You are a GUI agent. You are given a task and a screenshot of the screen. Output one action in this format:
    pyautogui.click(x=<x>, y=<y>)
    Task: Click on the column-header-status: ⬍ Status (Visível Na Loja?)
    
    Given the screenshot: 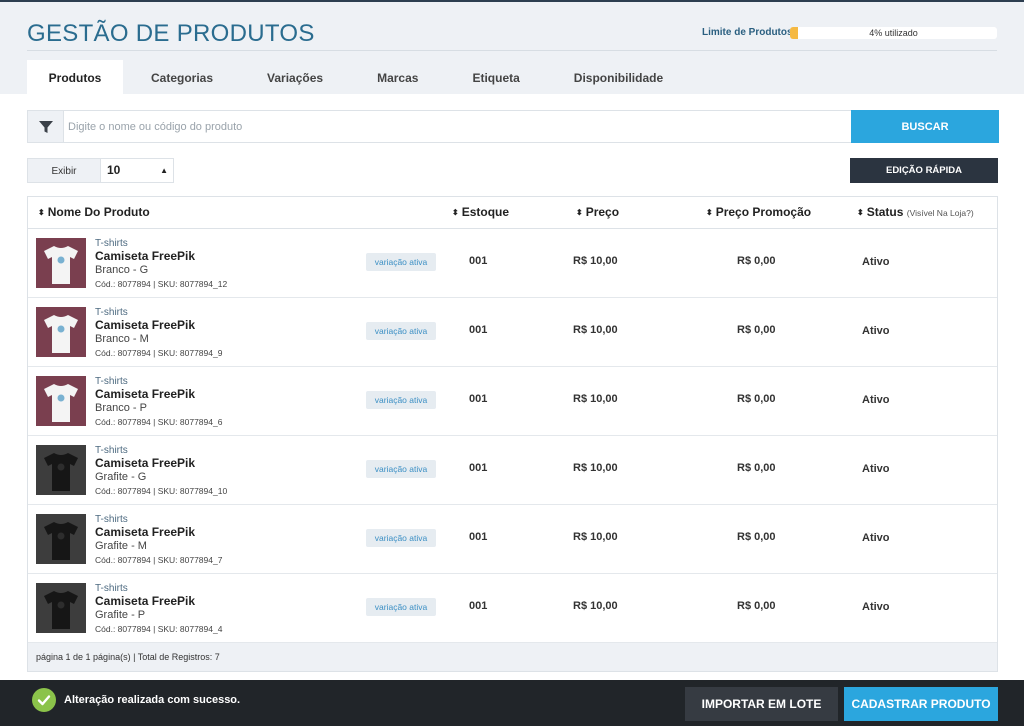 What is the action you would take?
    pyautogui.click(x=915, y=213)
    